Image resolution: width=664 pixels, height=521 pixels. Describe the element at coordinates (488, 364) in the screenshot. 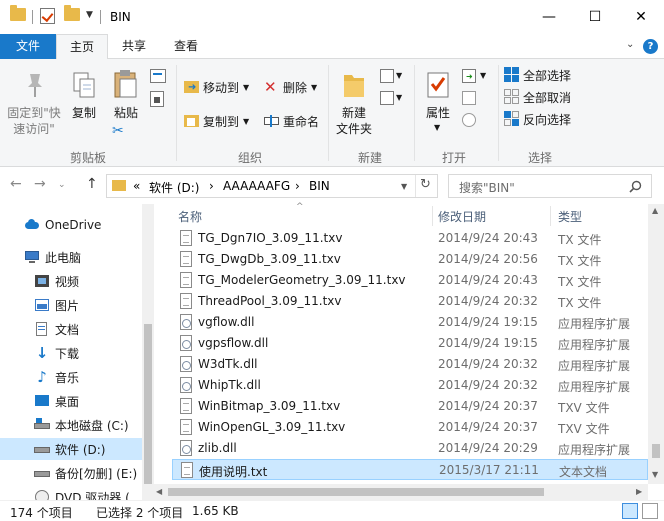

I see `file-date: 2014/9/24 20:32` at that location.